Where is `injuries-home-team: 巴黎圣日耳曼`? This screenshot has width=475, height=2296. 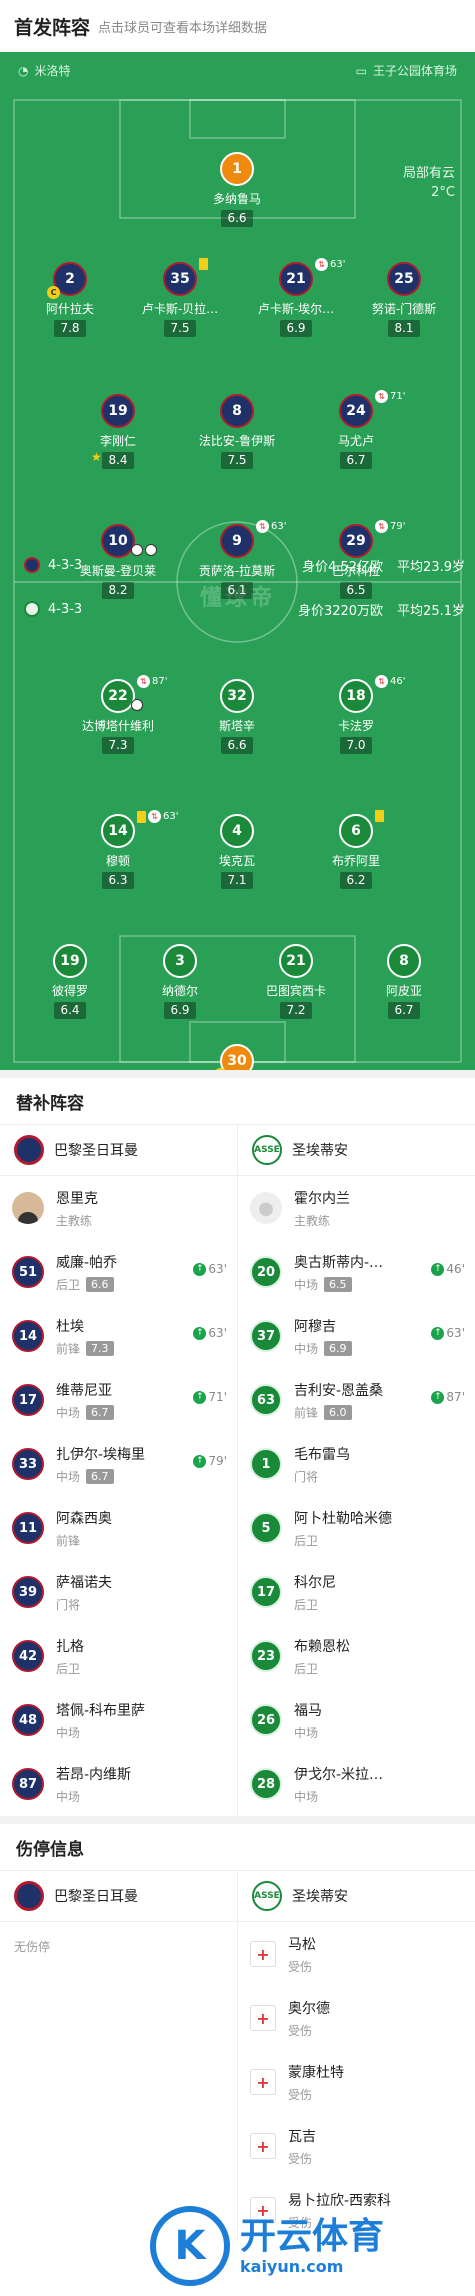
injuries-home-team: 巴黎圣日耳曼 is located at coordinates (118, 1896).